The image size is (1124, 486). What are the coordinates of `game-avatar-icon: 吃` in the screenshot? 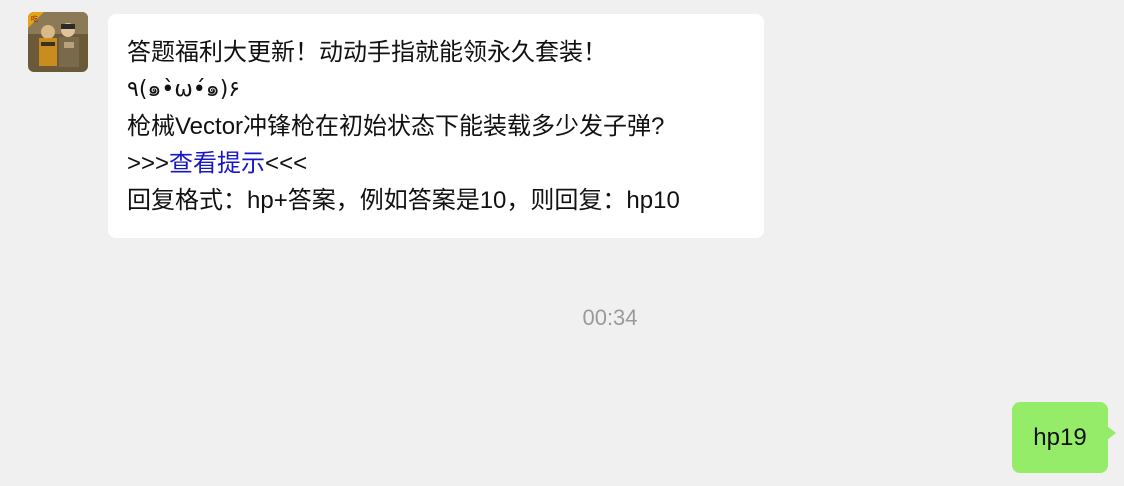 It's located at (58, 42).